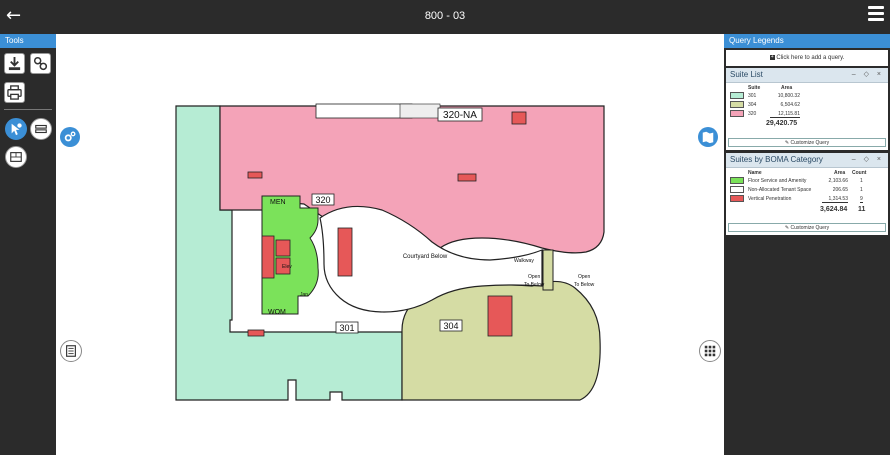 The width and height of the screenshot is (890, 455). I want to click on label-men: MEN, so click(278, 202).